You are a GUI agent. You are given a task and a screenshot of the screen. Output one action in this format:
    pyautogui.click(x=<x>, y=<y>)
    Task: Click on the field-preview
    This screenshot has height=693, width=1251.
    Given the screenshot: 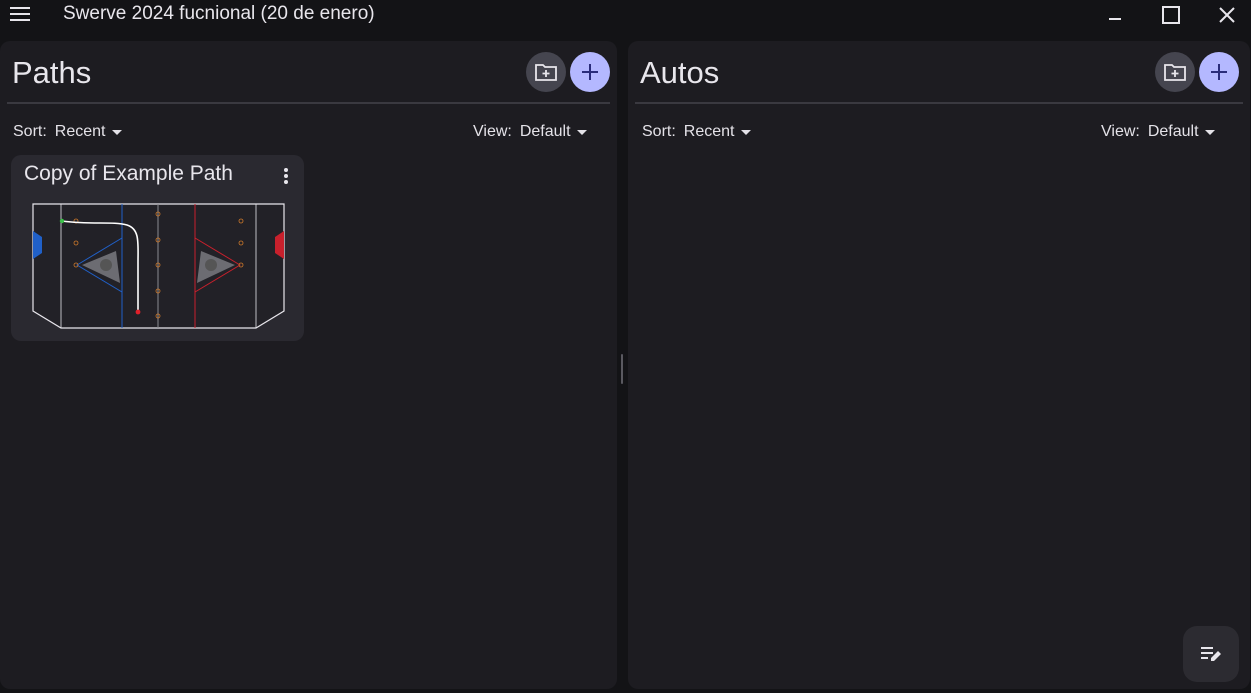 What is the action you would take?
    pyautogui.click(x=158, y=266)
    